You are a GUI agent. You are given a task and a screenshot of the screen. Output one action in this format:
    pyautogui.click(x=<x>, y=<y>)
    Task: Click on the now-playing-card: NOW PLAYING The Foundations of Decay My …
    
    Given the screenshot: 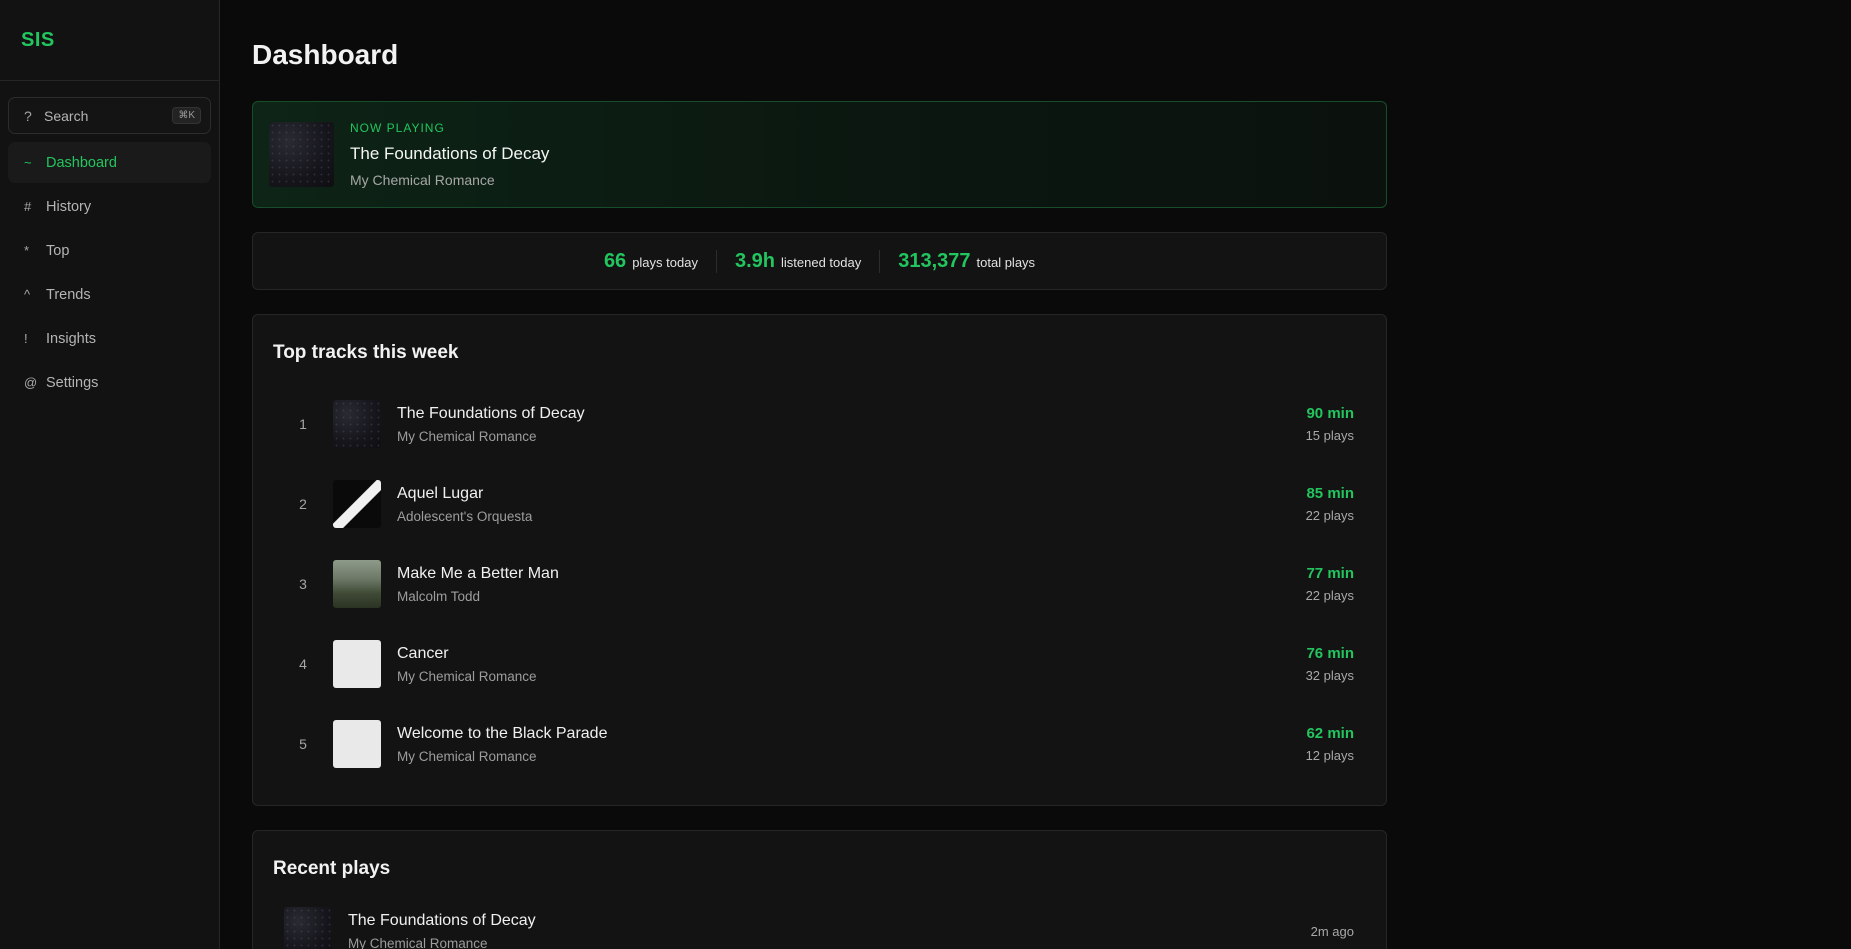 What is the action you would take?
    pyautogui.click(x=819, y=154)
    